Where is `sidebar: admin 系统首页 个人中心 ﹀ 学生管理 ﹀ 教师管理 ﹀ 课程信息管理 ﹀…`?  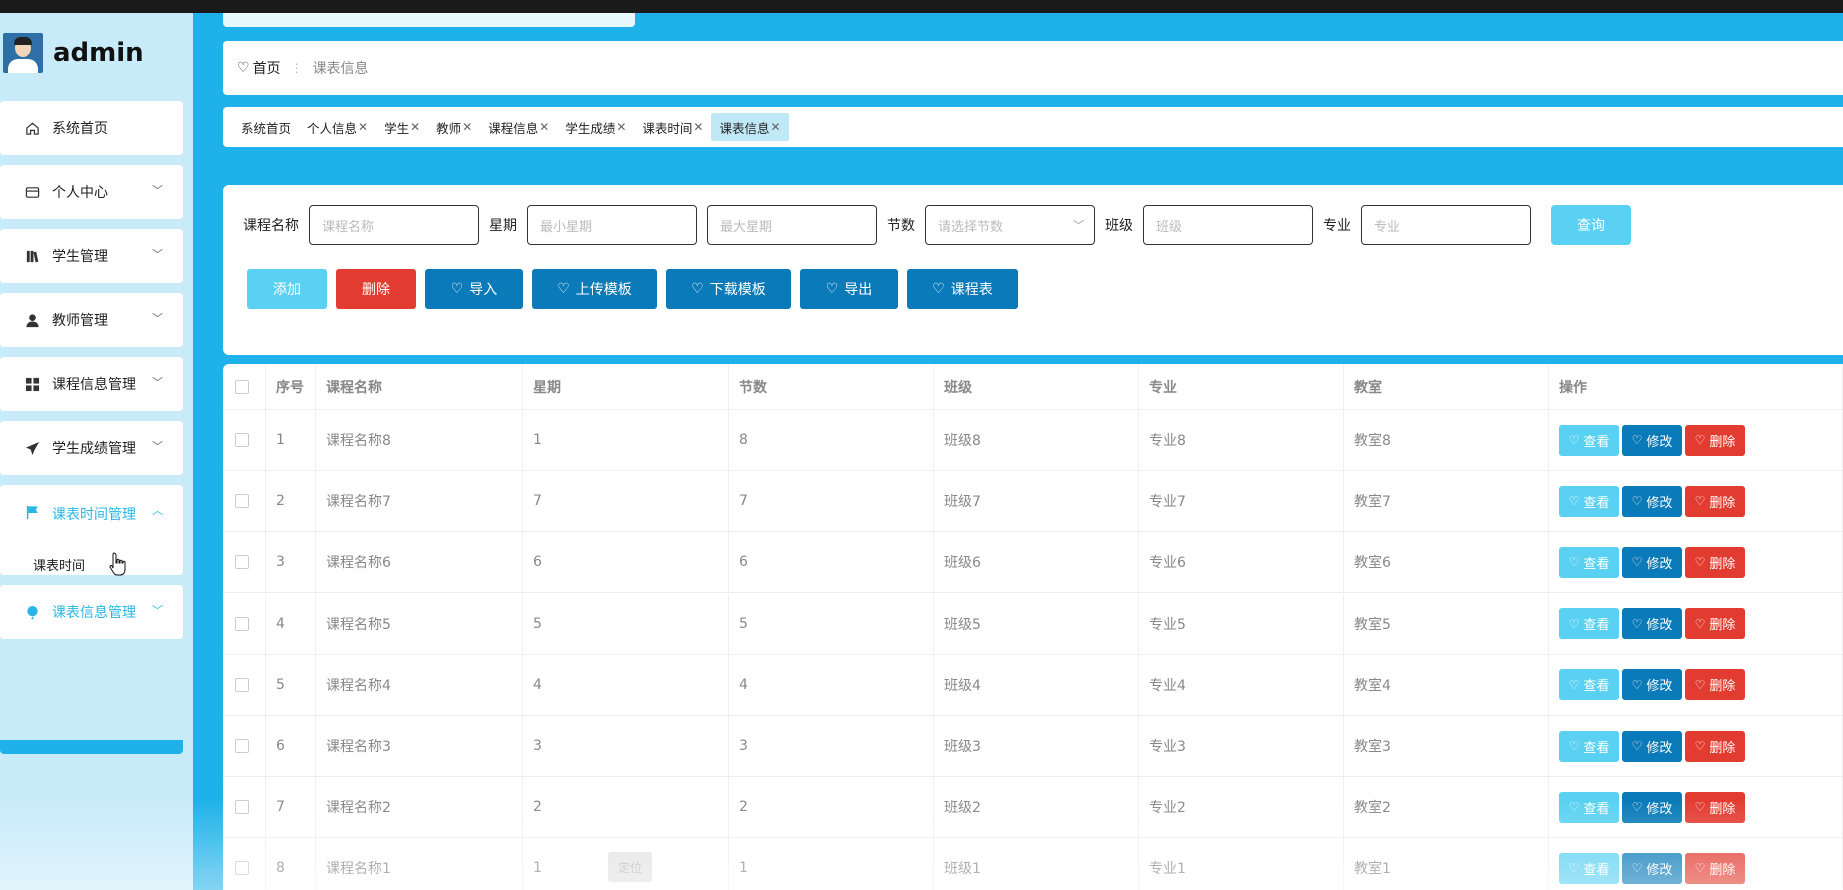 sidebar: admin 系统首页 个人中心 ﹀ 学生管理 ﹀ 教师管理 ﹀ 课程信息管理 ﹀… is located at coordinates (96, 451).